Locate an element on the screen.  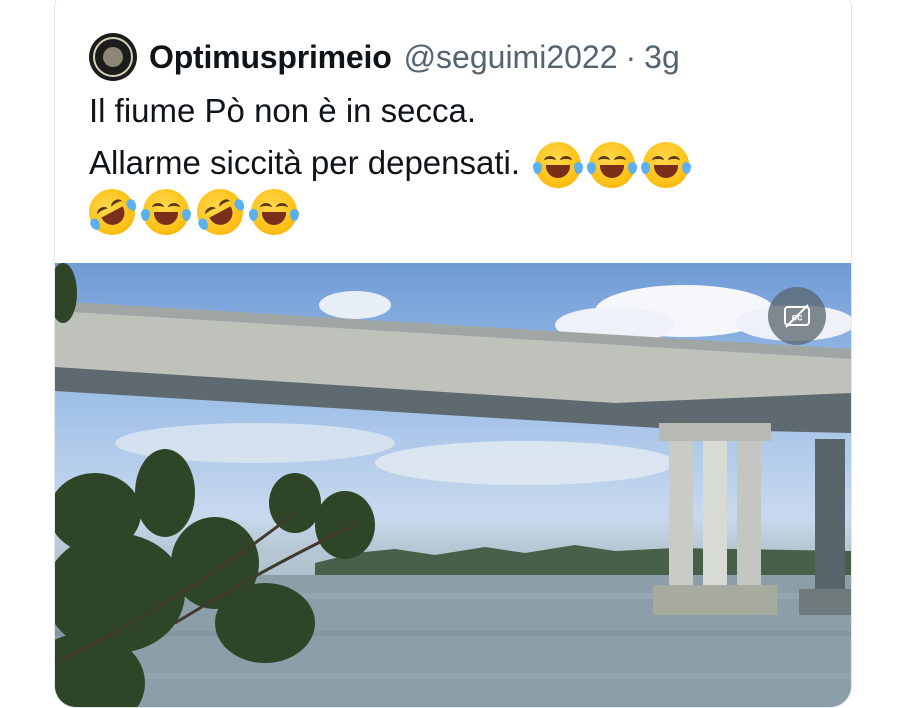
tweet-header: Optimusprimeio @seguimi2022 · 3g is located at coordinates (384, 57).